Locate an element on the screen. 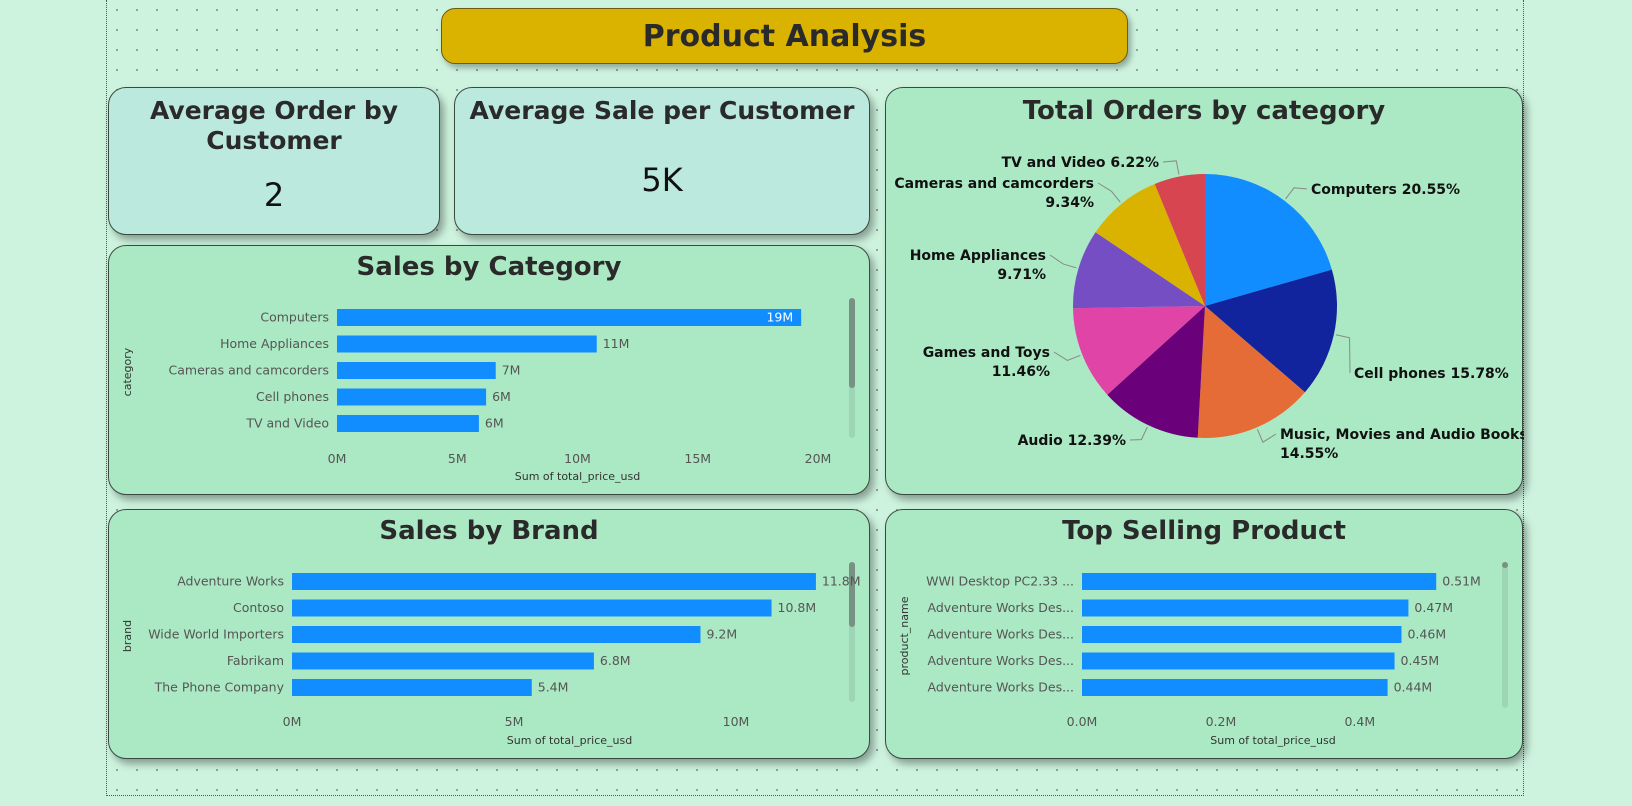 The image size is (1632, 806). y-axis-title: category is located at coordinates (127, 371).